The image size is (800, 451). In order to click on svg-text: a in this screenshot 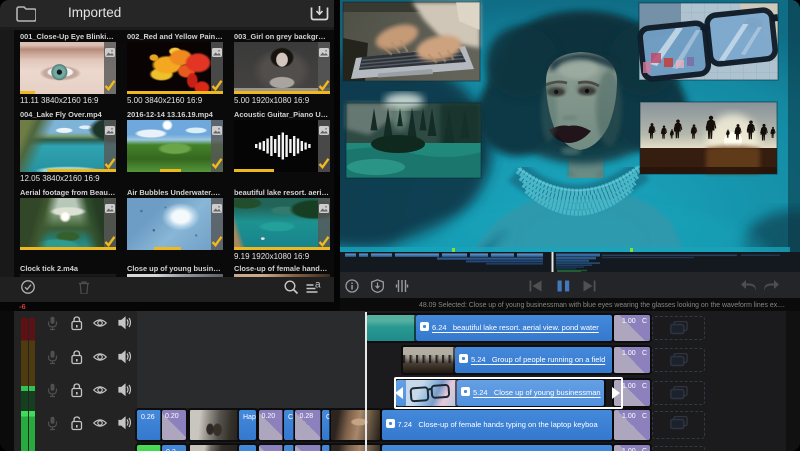, I will do `click(318, 285)`.